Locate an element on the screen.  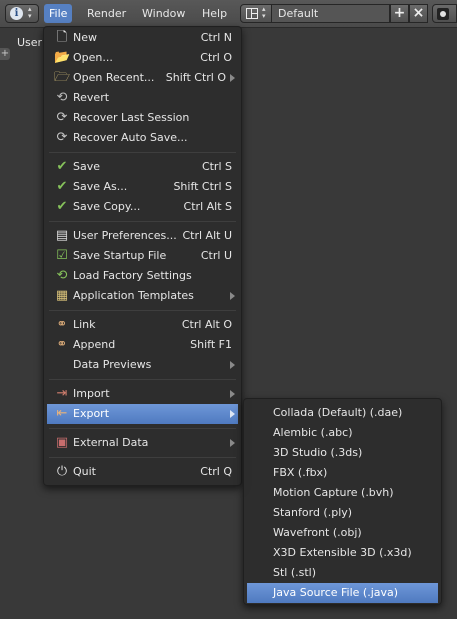
export-item-bvh: Motion Capture (.bvh) is located at coordinates (342, 493).